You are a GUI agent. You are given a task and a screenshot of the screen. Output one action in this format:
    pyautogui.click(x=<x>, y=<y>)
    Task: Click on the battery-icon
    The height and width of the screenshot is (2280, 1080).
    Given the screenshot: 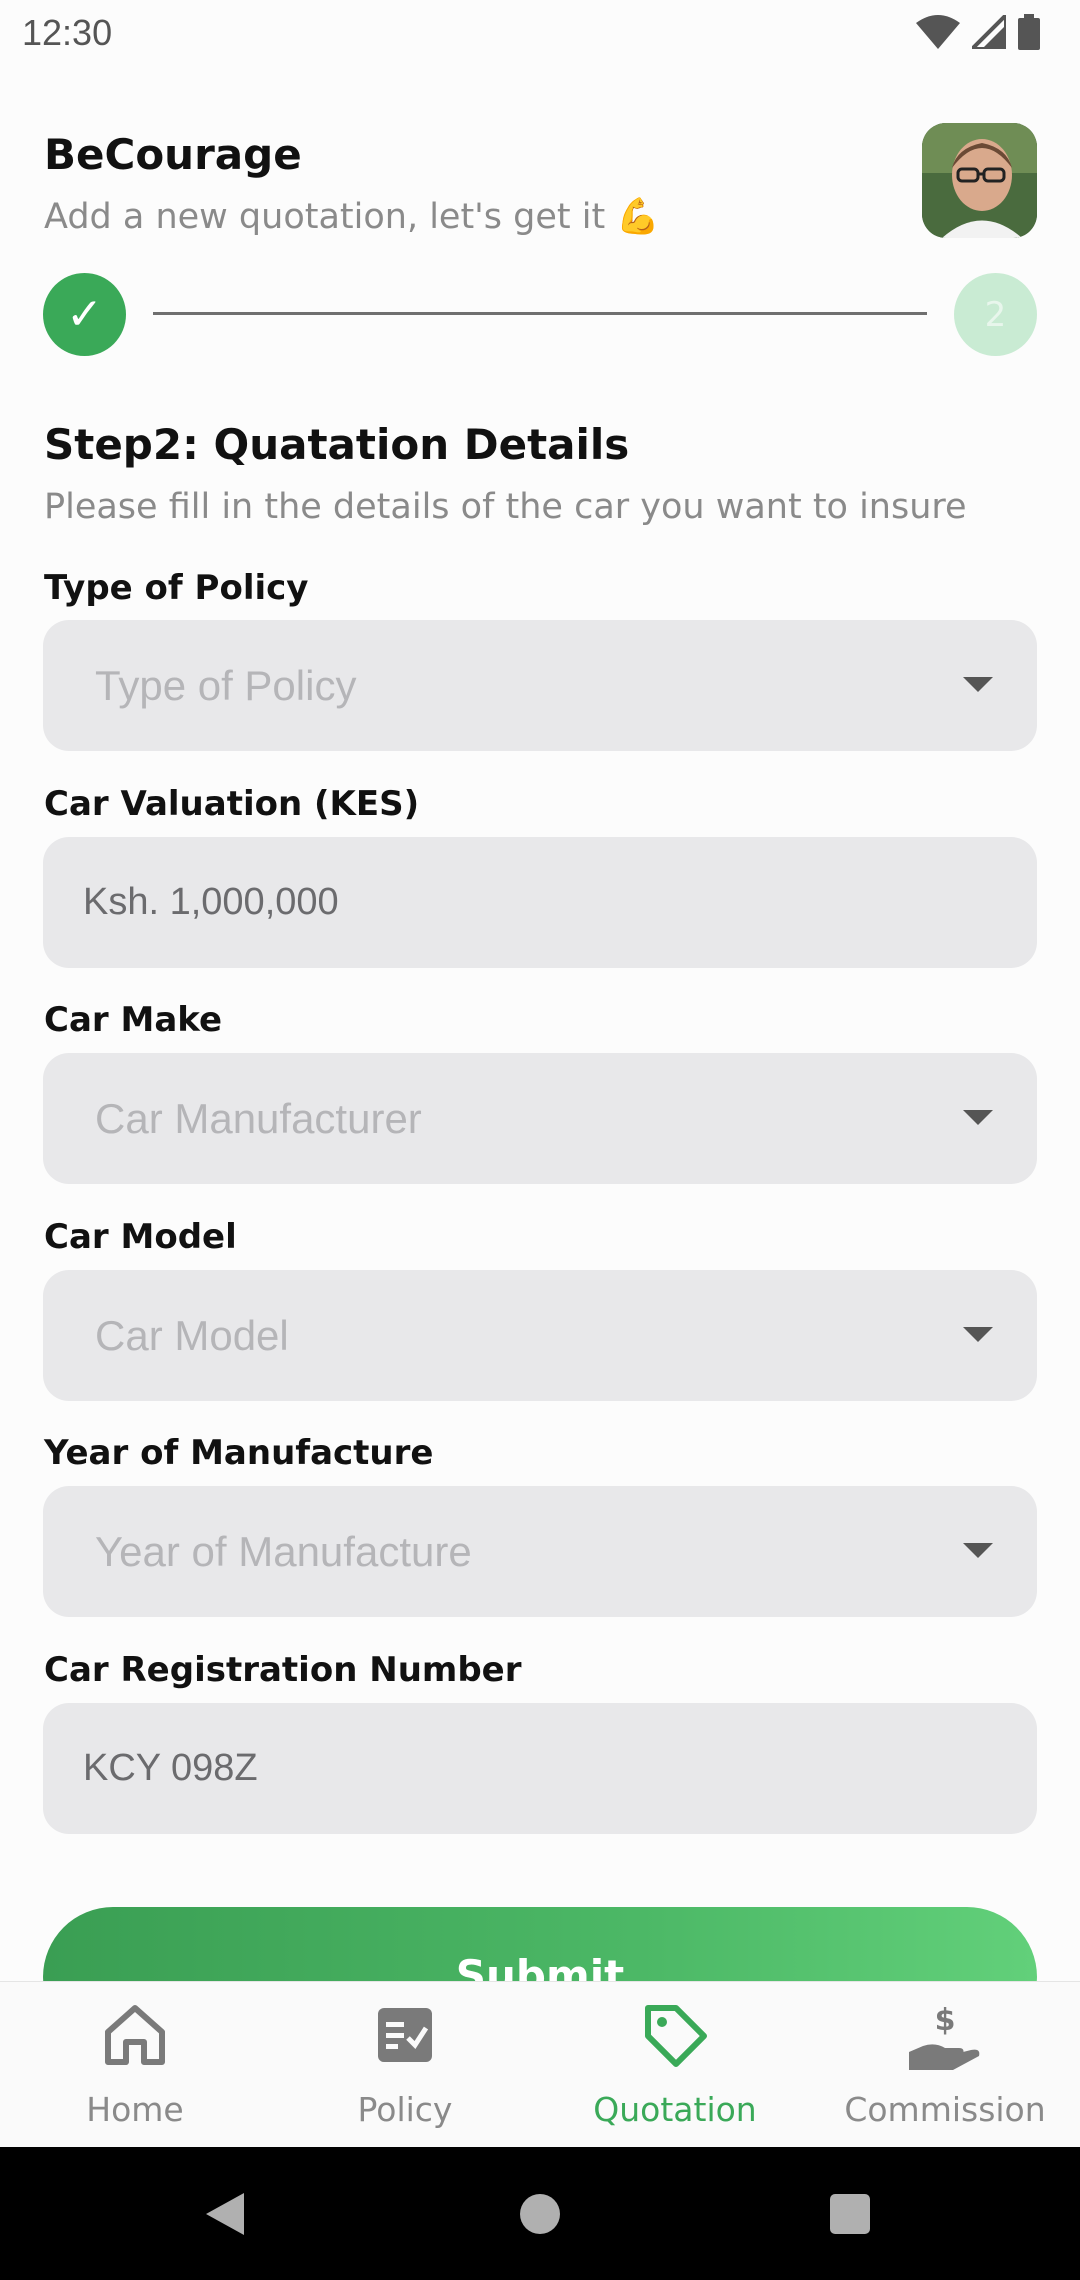 What is the action you would take?
    pyautogui.click(x=1029, y=32)
    